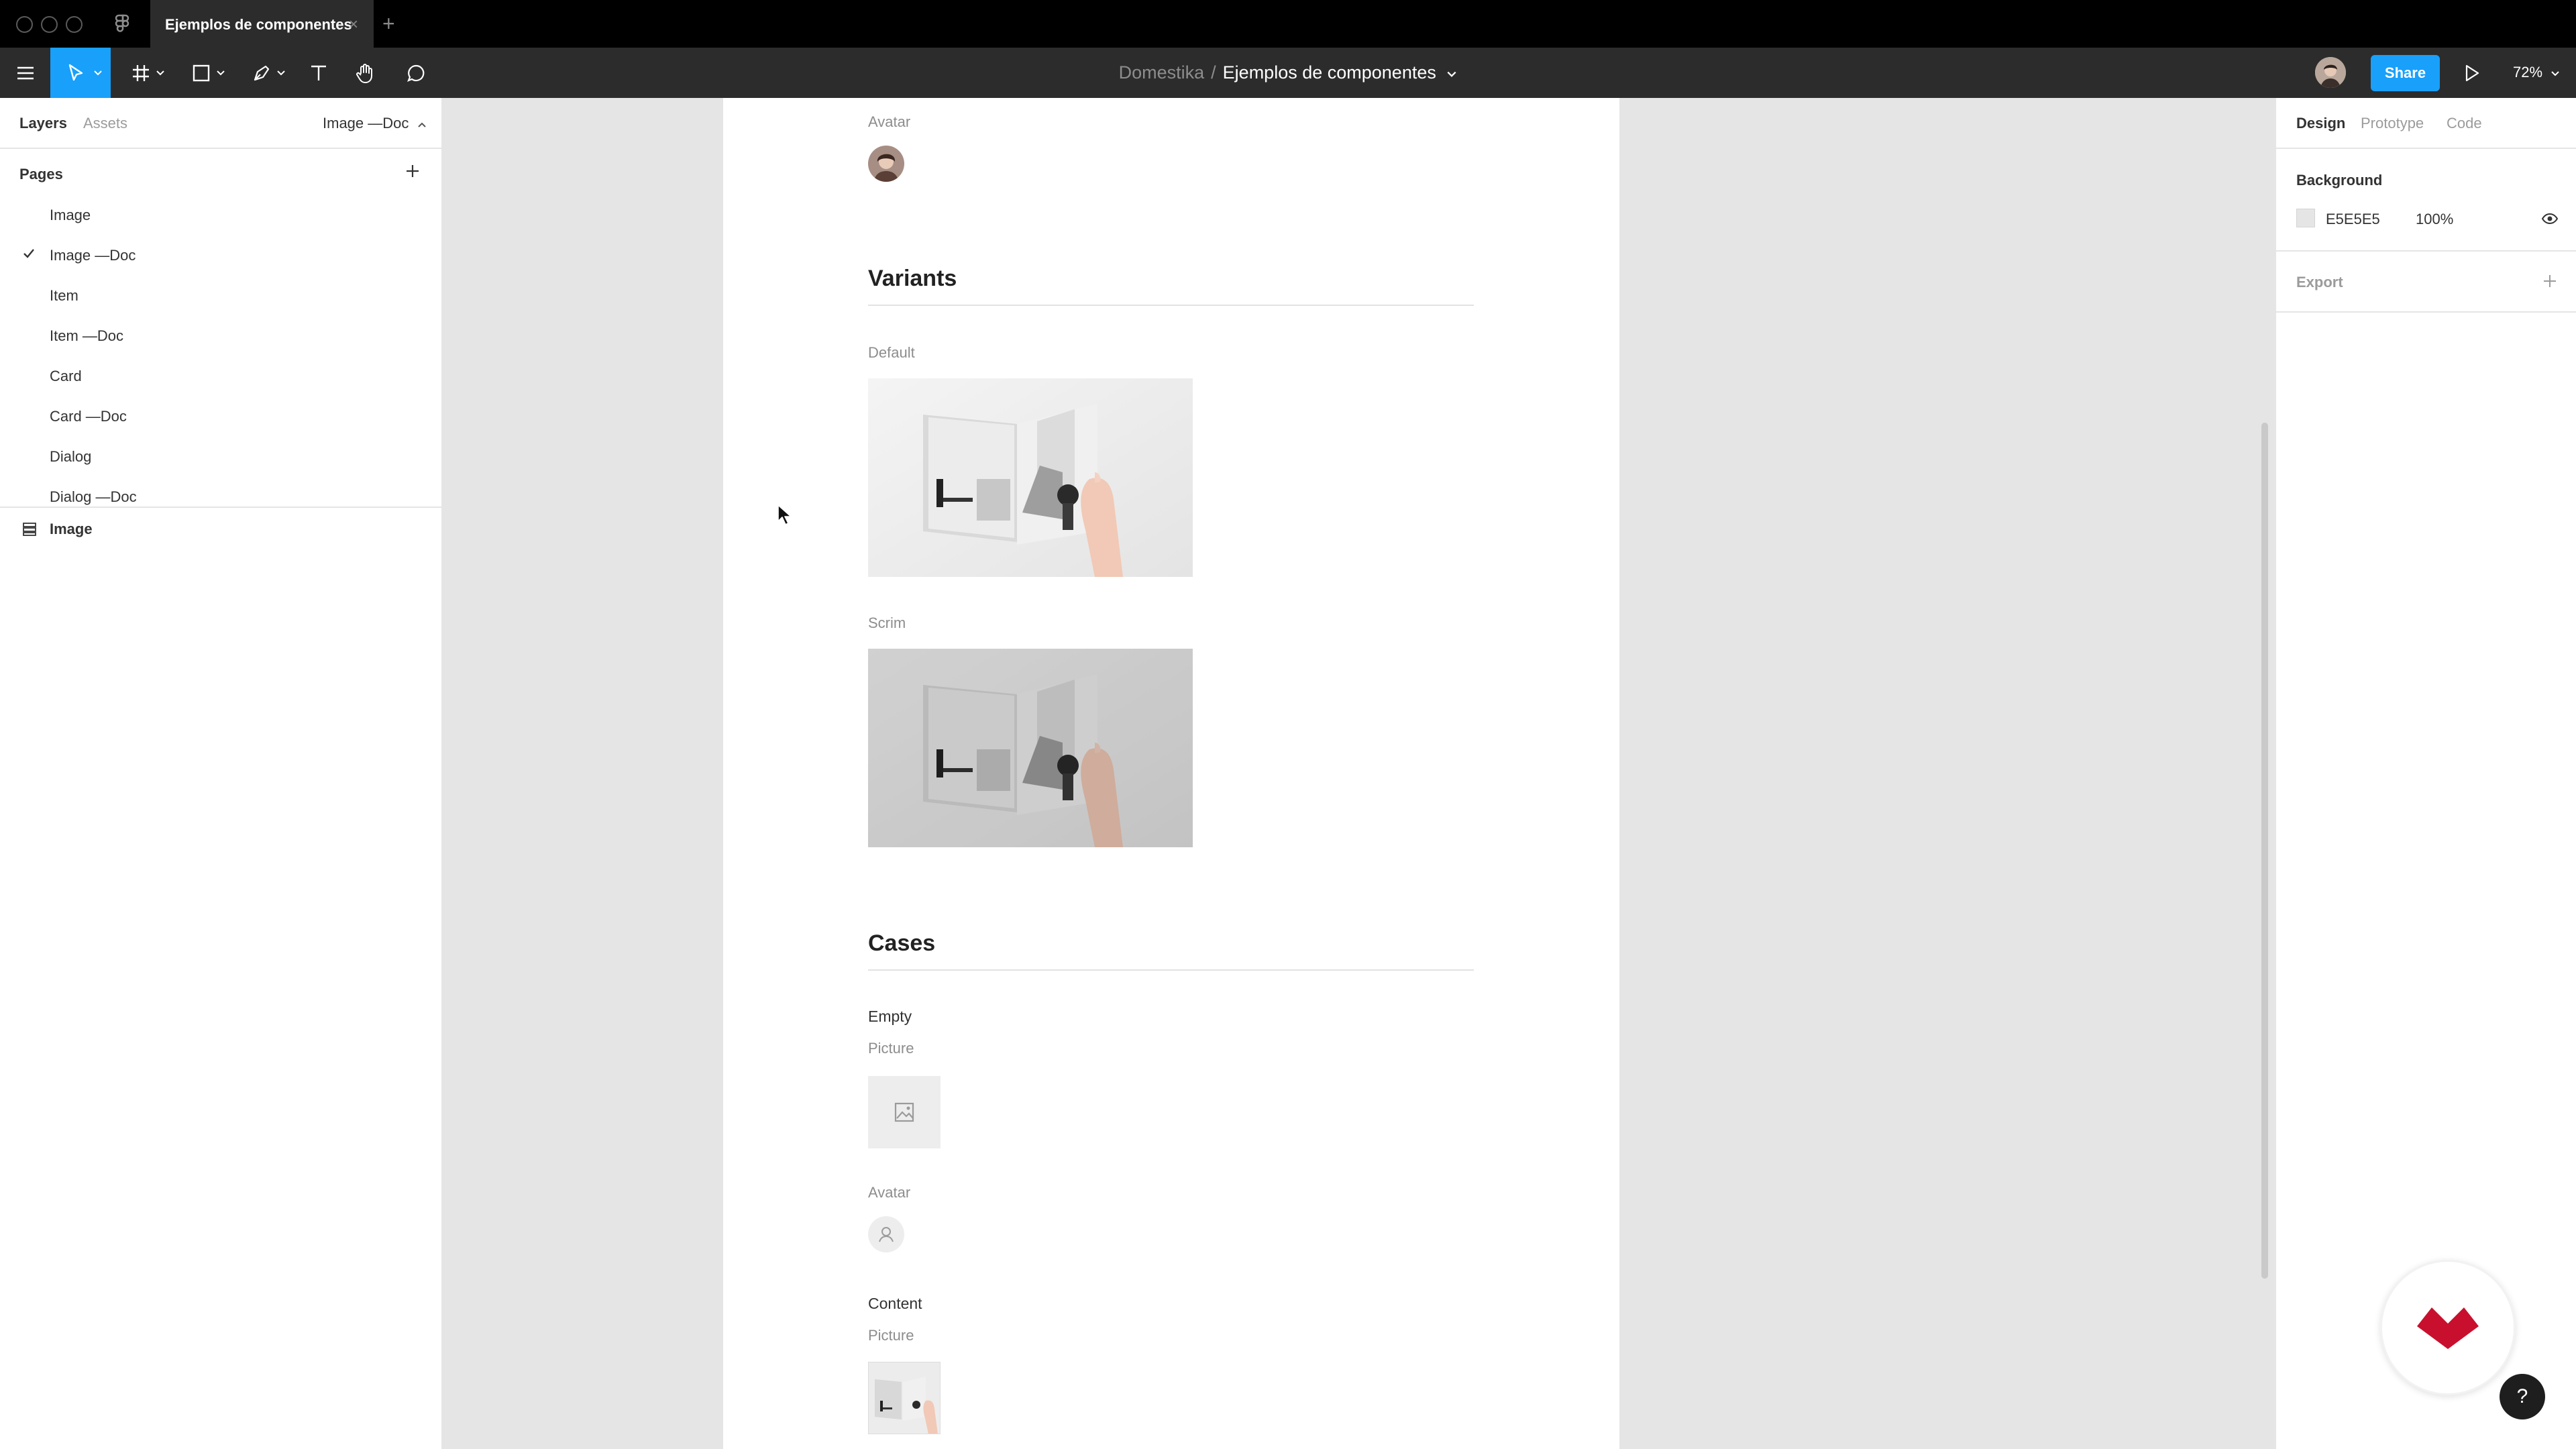  I want to click on user-avatar, so click(2330, 72).